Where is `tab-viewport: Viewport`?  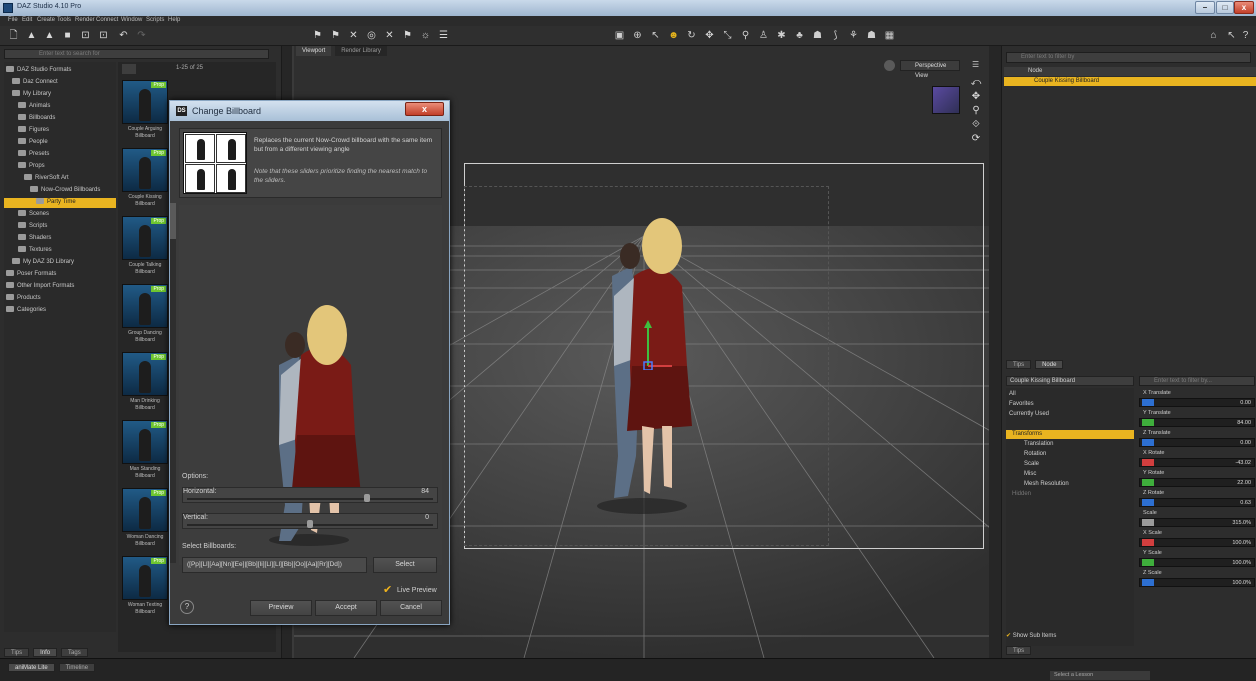 tab-viewport: Viewport is located at coordinates (314, 51).